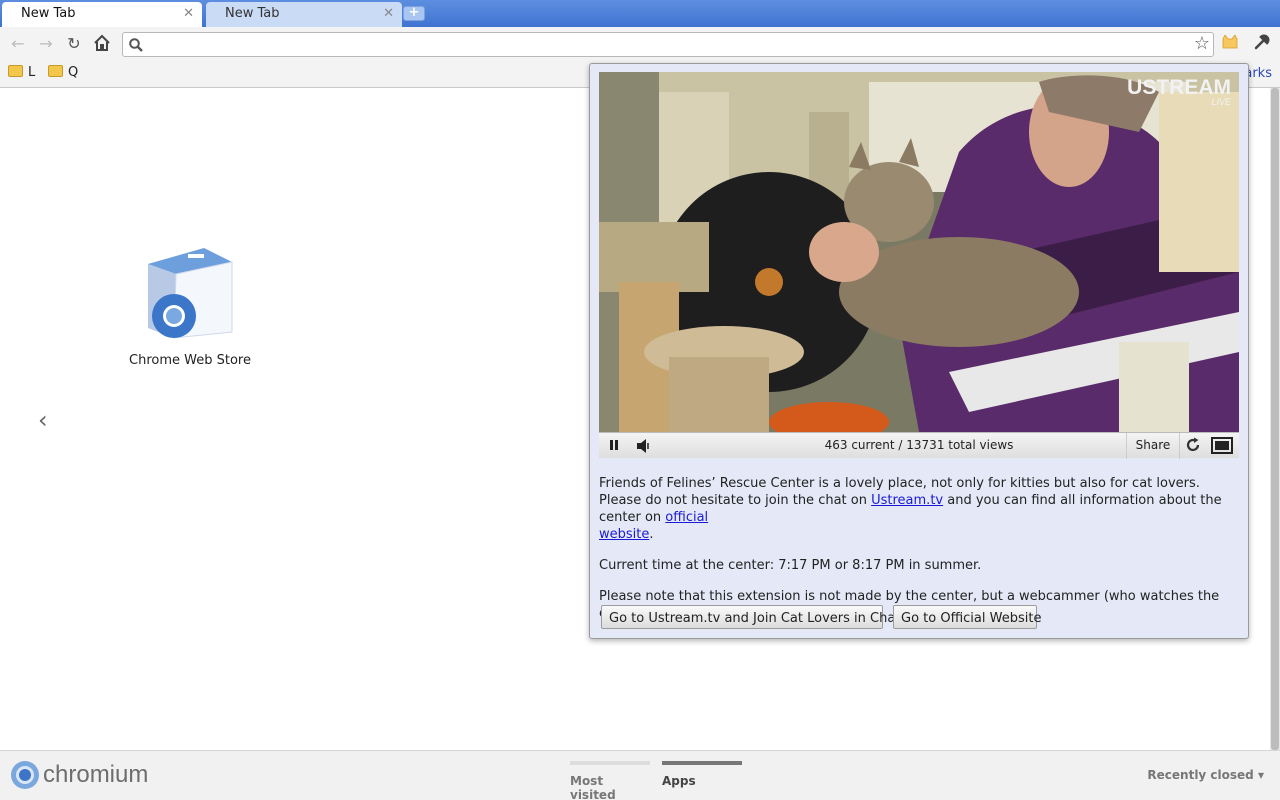 This screenshot has width=1280, height=800. Describe the element at coordinates (1200, 775) in the screenshot. I see `recently-closed-label: Recently closed` at that location.